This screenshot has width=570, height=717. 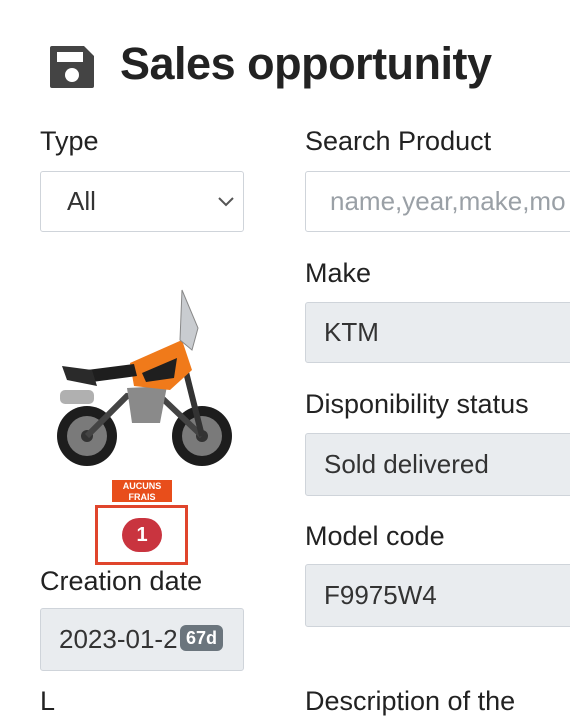 What do you see at coordinates (144, 377) in the screenshot?
I see `motorcycle-image` at bounding box center [144, 377].